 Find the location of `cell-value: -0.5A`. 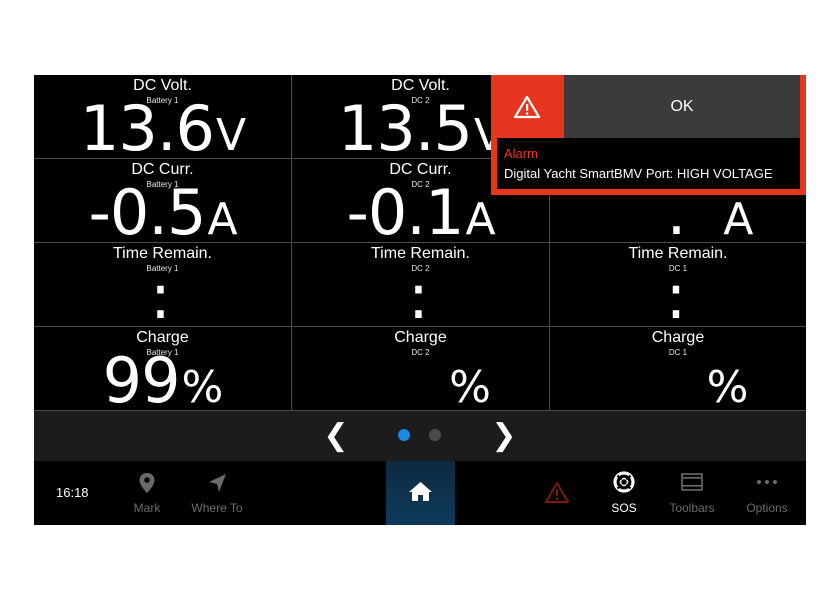

cell-value: -0.5A is located at coordinates (162, 209).